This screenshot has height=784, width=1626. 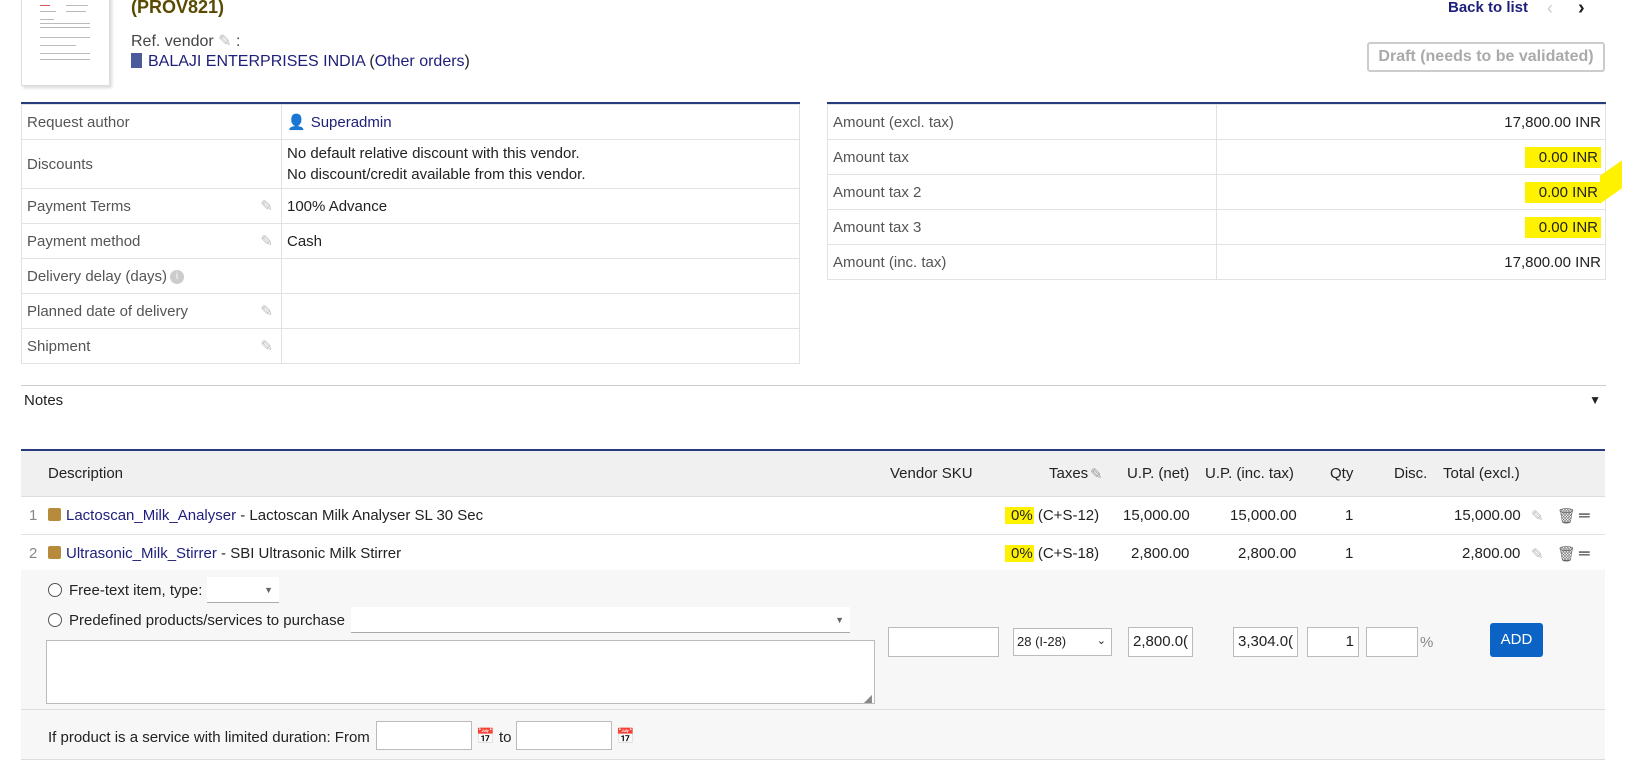 What do you see at coordinates (1550, 9) in the screenshot?
I see `chevron-left-icon: ‹` at bounding box center [1550, 9].